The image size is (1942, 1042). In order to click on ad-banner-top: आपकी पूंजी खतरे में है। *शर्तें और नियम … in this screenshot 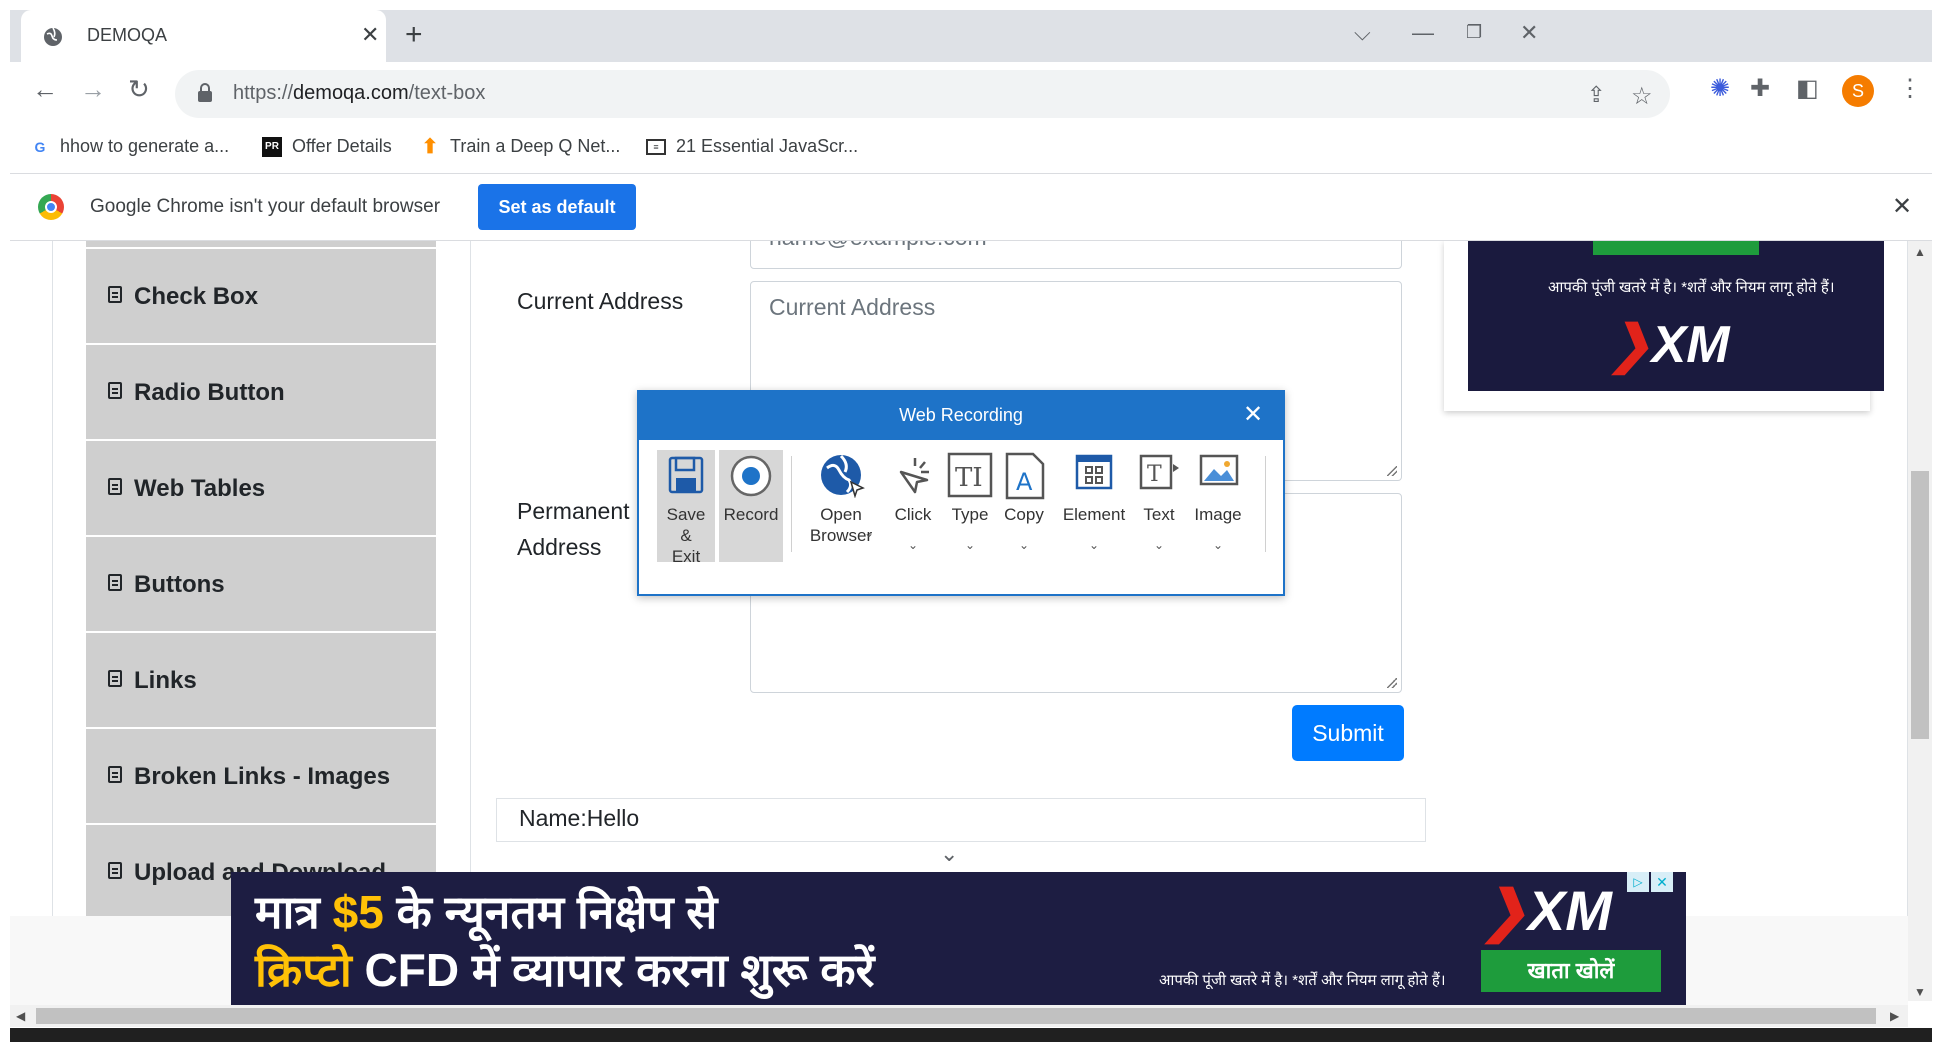, I will do `click(1676, 316)`.